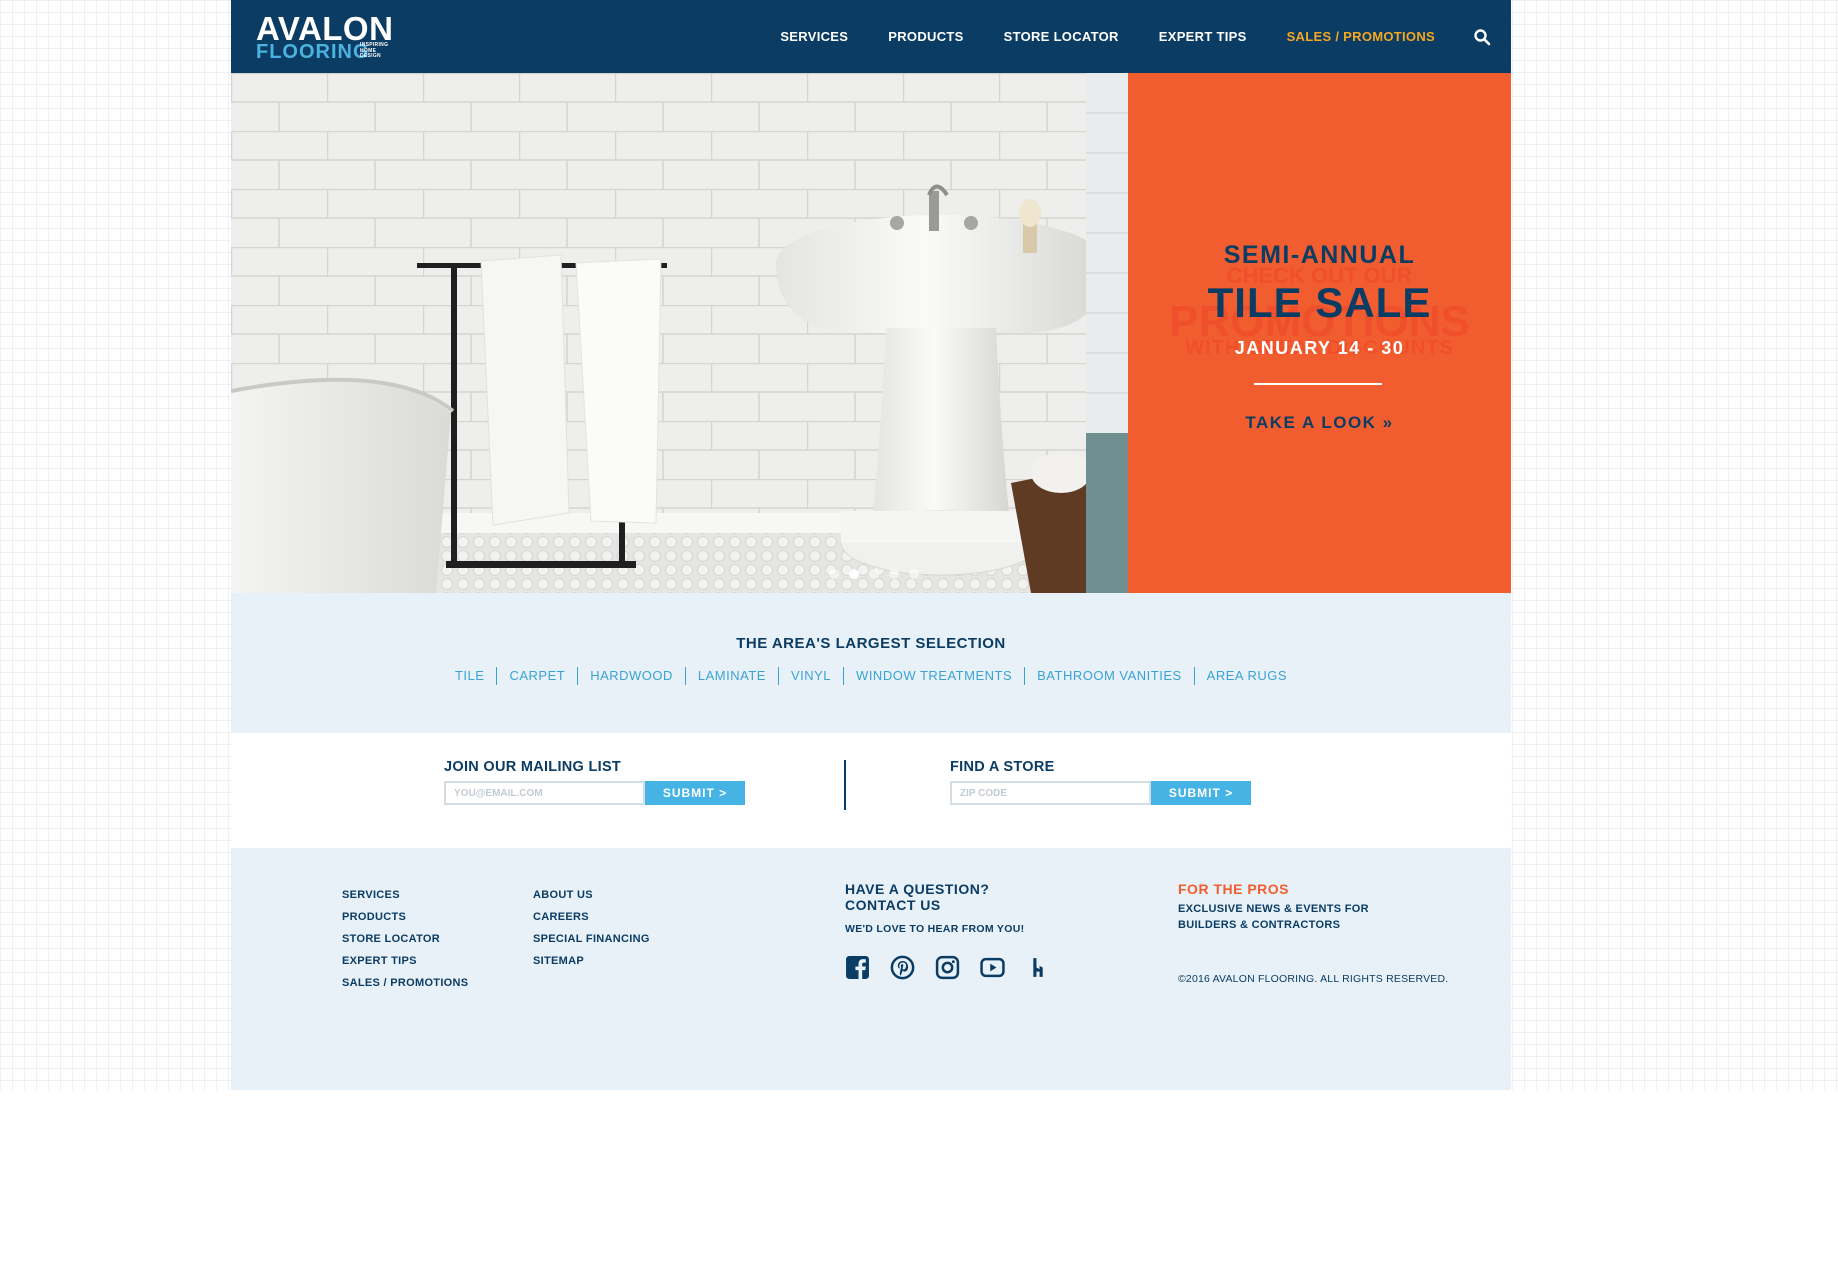  I want to click on footer-link-store-locator: STORE LOCATOR, so click(405, 939).